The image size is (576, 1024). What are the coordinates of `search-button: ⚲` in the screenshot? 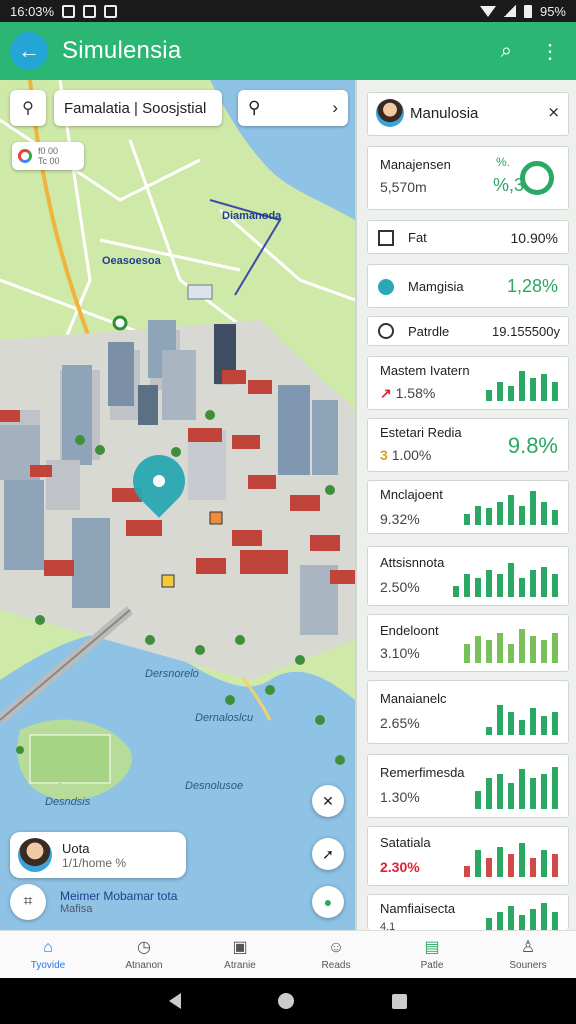 It's located at (28, 108).